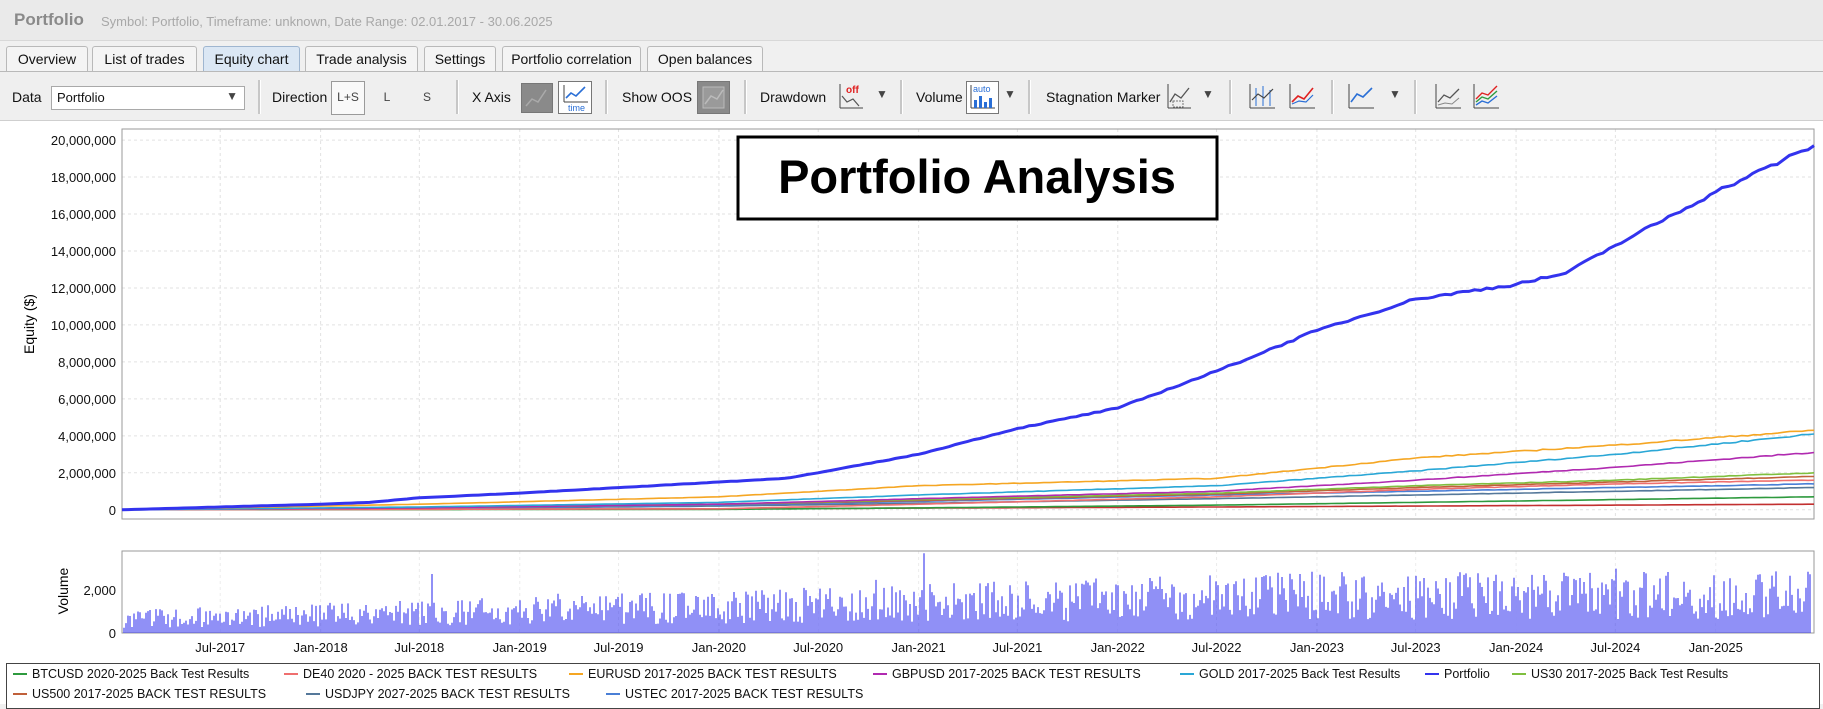  I want to click on trade-markers-button, so click(1262, 97).